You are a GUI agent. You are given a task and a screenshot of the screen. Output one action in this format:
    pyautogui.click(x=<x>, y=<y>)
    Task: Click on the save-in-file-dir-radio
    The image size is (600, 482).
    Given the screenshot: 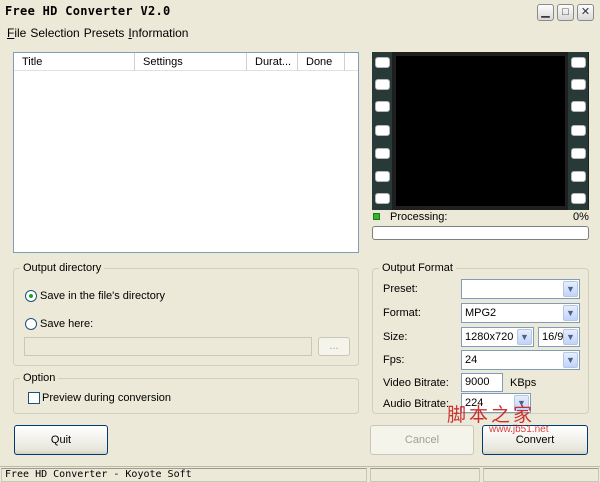 What is the action you would take?
    pyautogui.click(x=31, y=296)
    